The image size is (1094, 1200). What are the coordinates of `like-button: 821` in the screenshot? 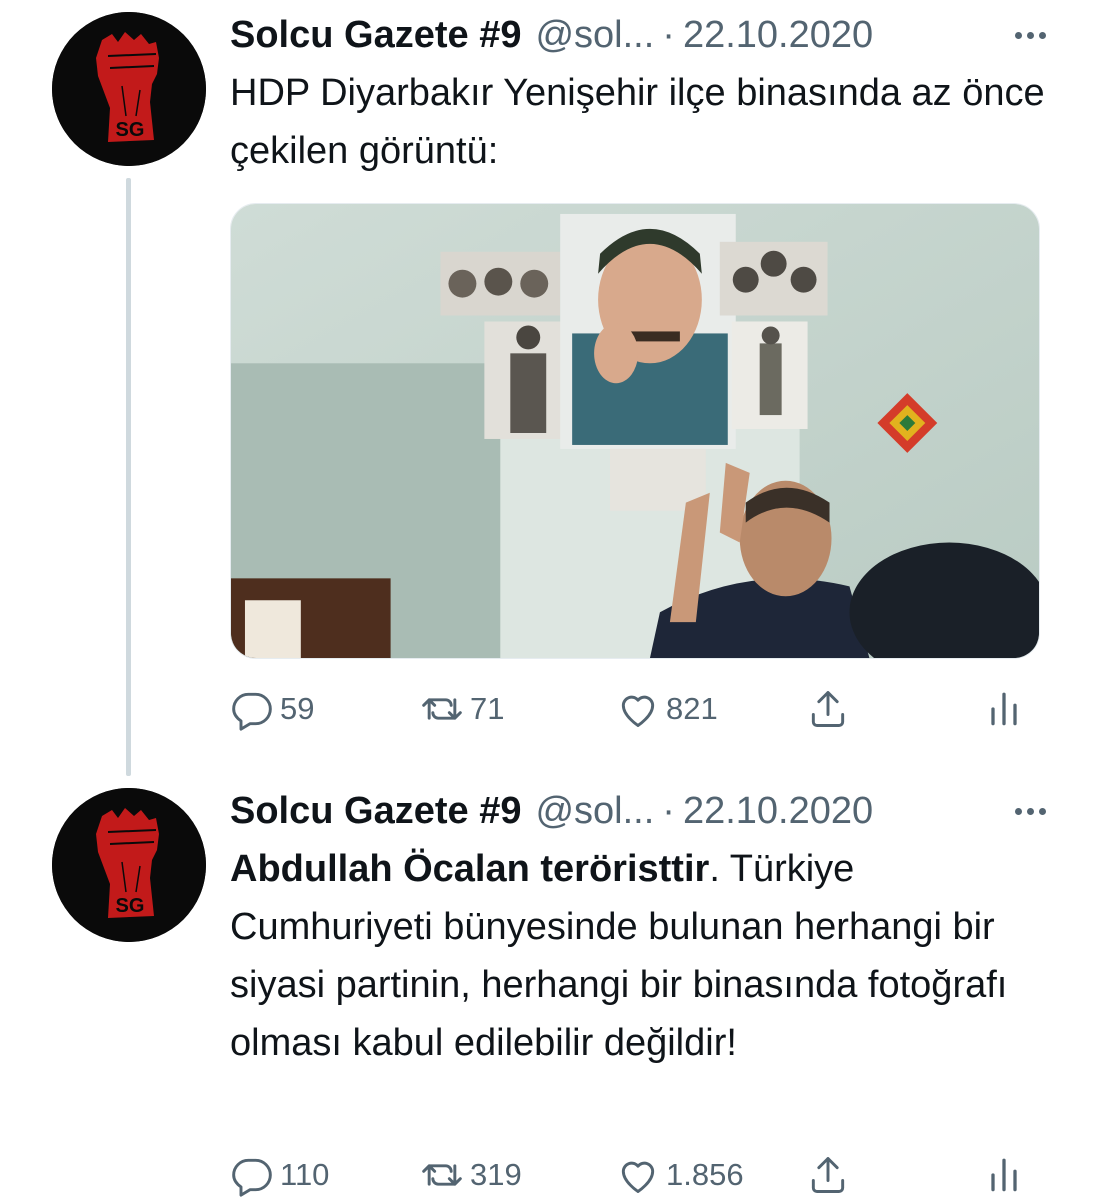 It's located at (667, 709).